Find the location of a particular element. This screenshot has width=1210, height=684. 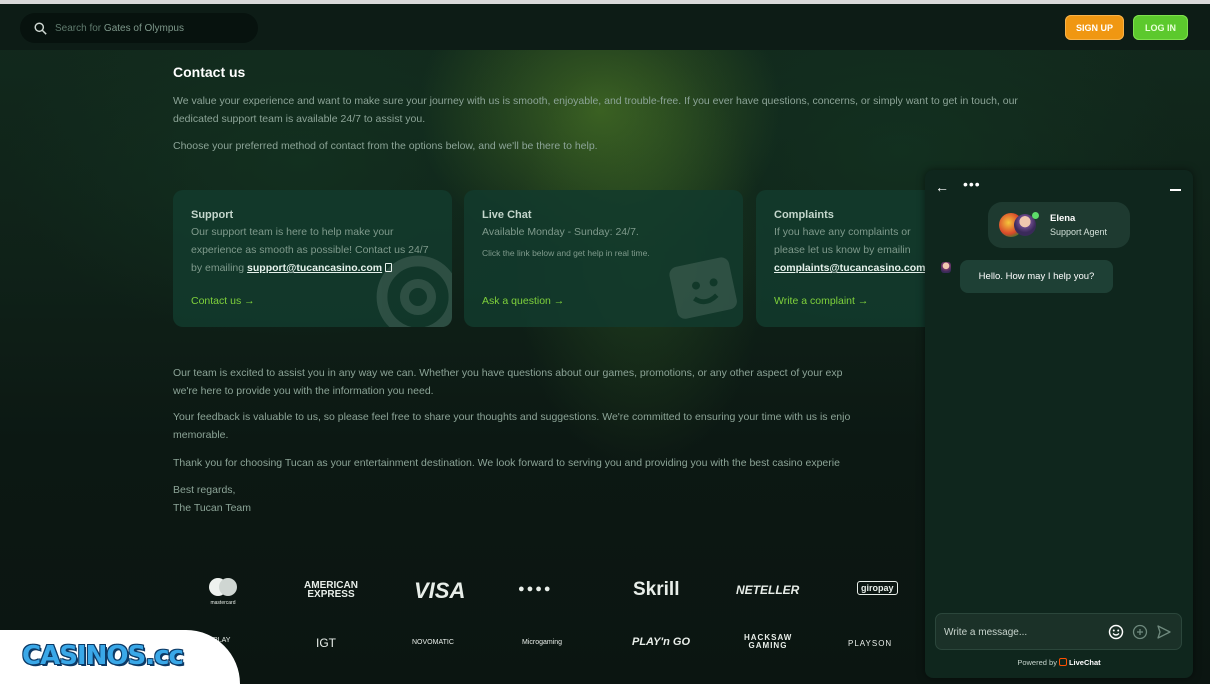

amex-logo: AMERICAN EXPRESS is located at coordinates (331, 590).